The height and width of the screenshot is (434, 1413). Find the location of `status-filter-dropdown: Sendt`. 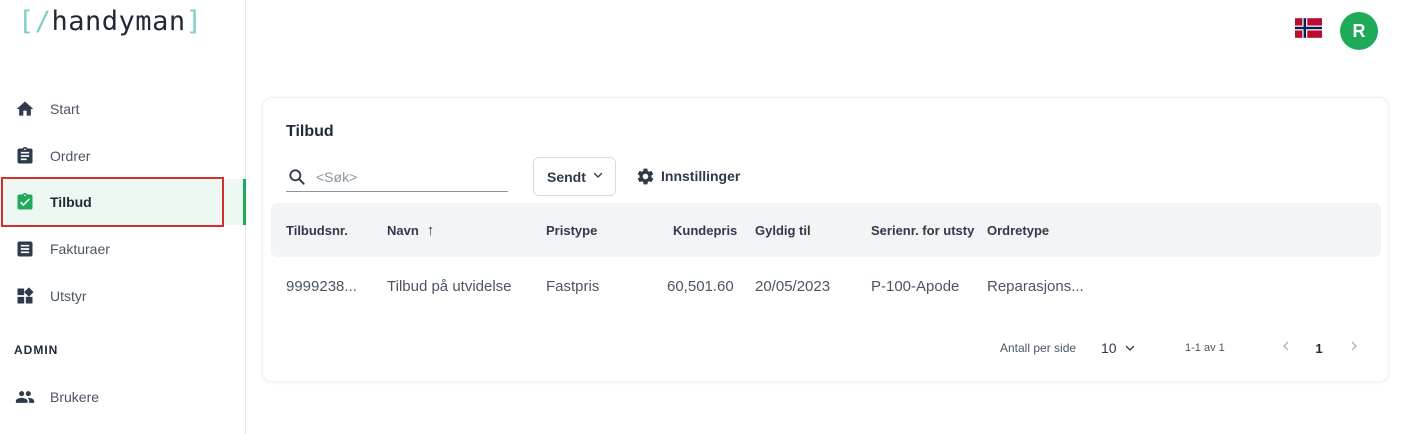

status-filter-dropdown: Sendt is located at coordinates (574, 176).